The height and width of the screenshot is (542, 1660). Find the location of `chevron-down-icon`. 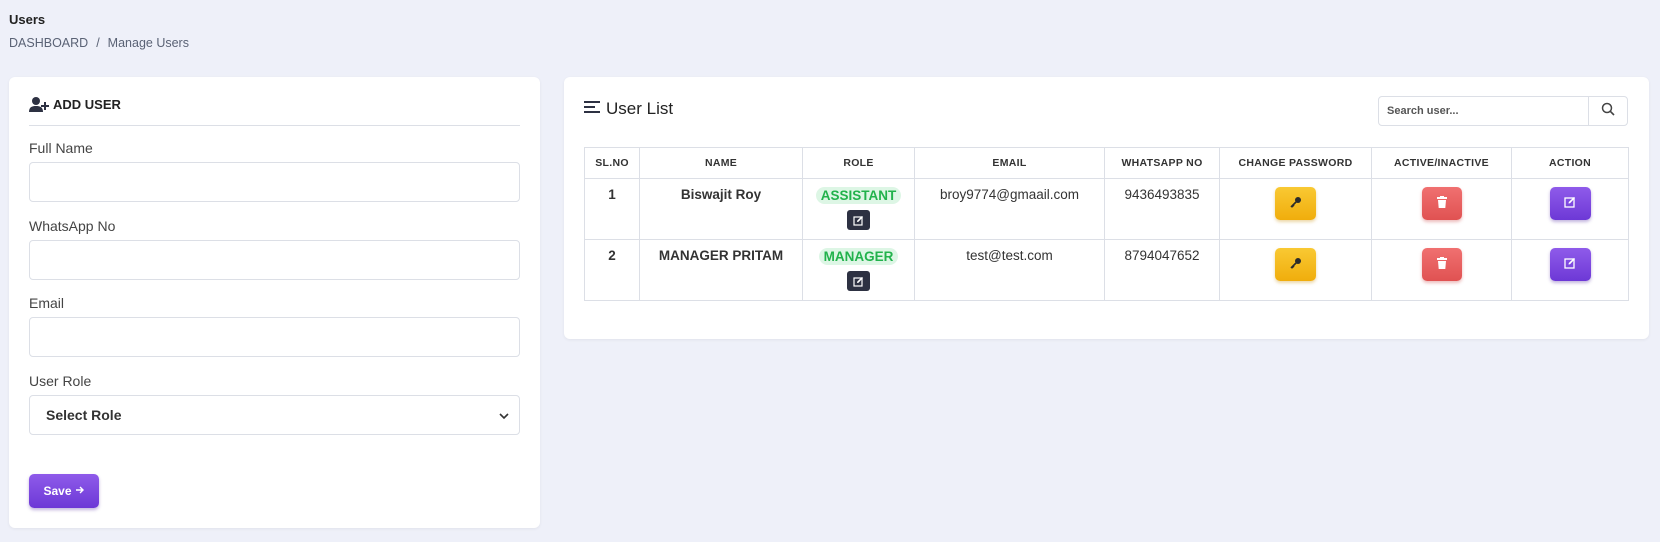

chevron-down-icon is located at coordinates (504, 415).